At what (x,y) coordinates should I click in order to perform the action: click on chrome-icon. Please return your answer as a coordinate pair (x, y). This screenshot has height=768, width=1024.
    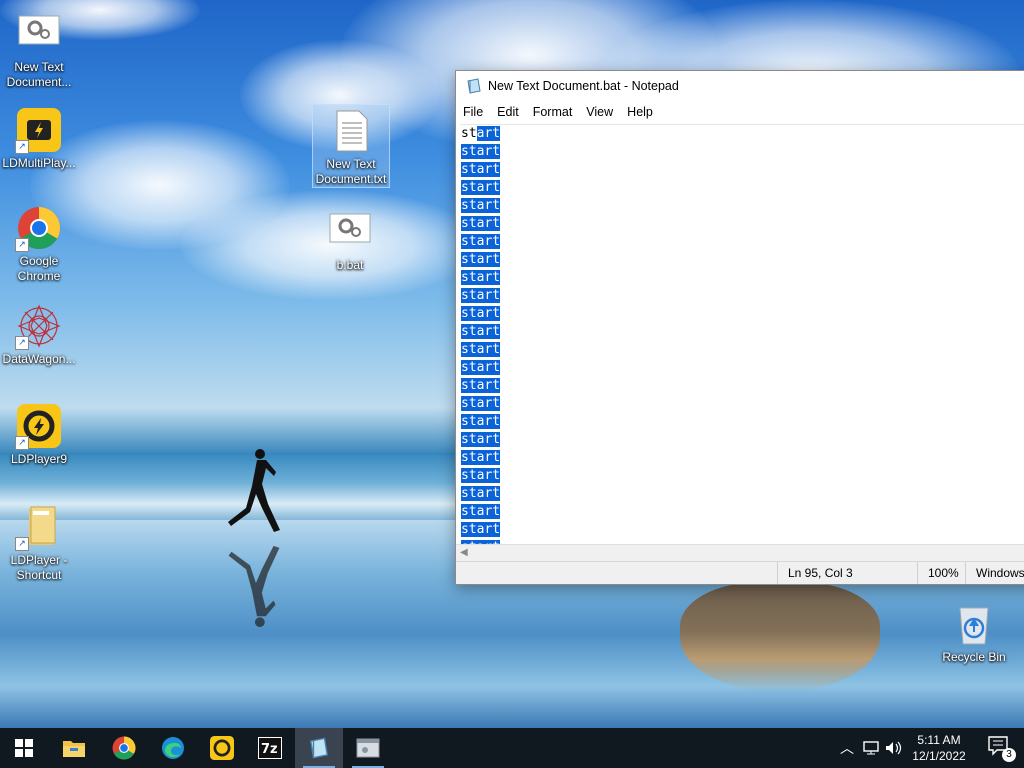
    Looking at the image, I should click on (124, 748).